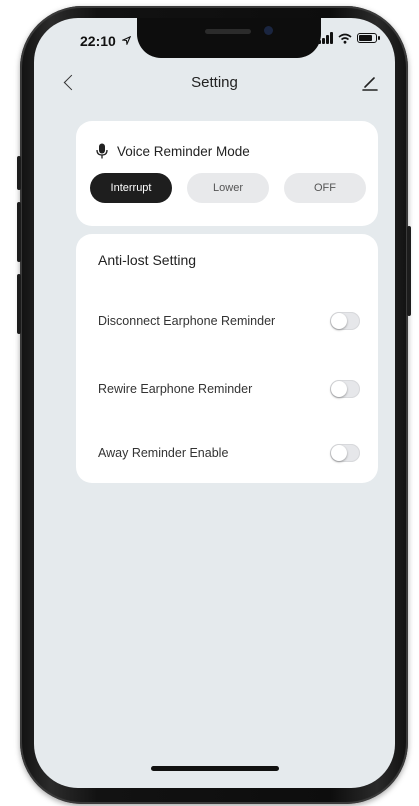 The width and height of the screenshot is (419, 806). What do you see at coordinates (370, 83) in the screenshot?
I see `edit-icon` at bounding box center [370, 83].